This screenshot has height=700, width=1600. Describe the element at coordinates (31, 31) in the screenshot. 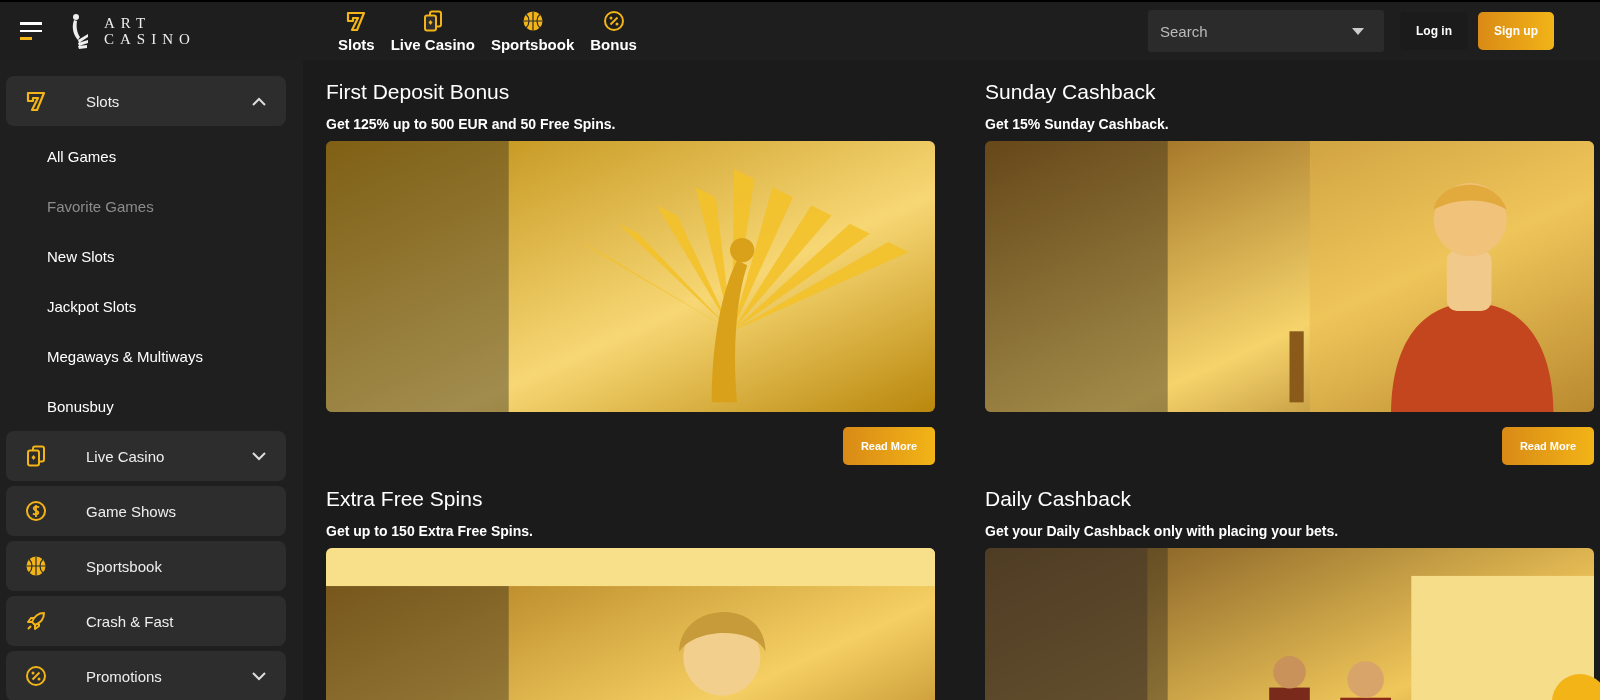

I see `menu-icon` at that location.